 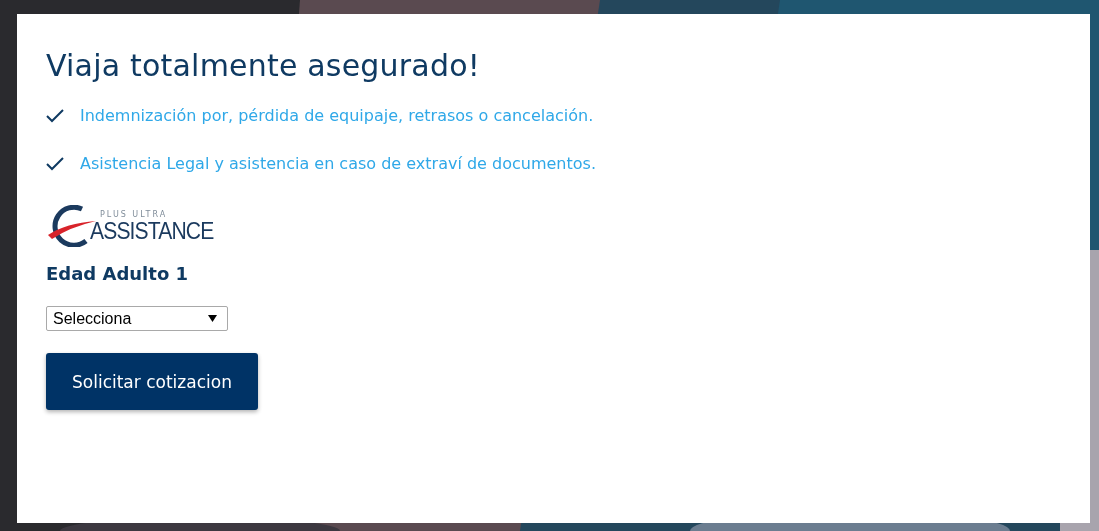 What do you see at coordinates (152, 381) in the screenshot?
I see `submit-button: Solicitar cotizacion` at bounding box center [152, 381].